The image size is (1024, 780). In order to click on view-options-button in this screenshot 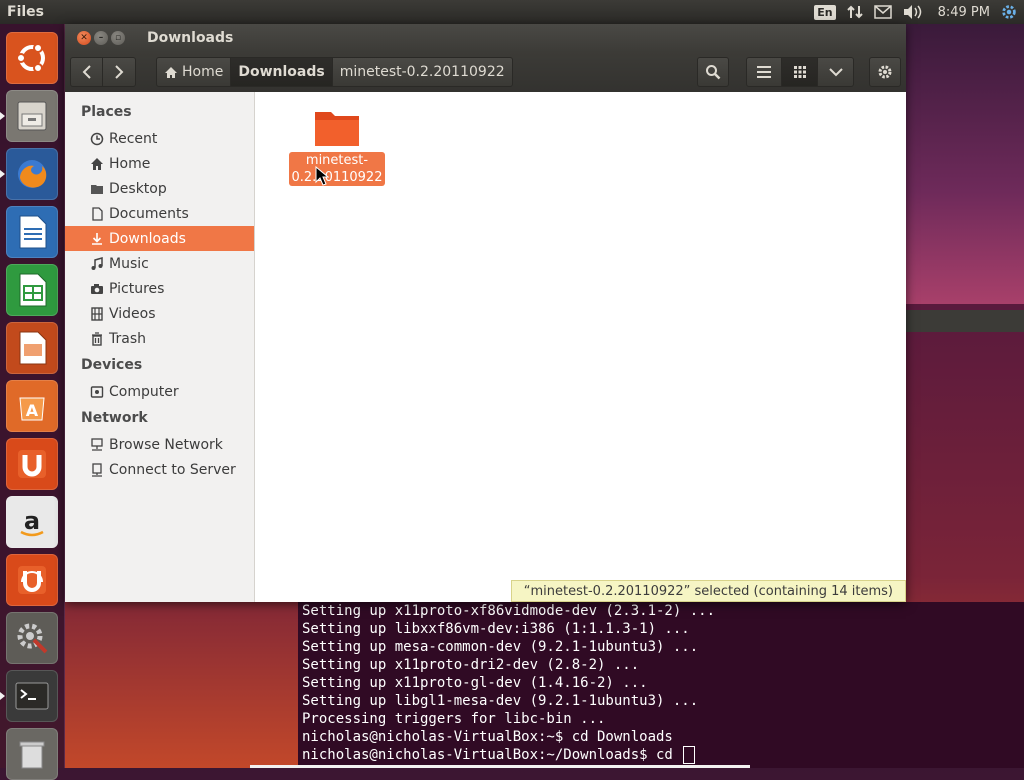, I will do `click(836, 72)`.